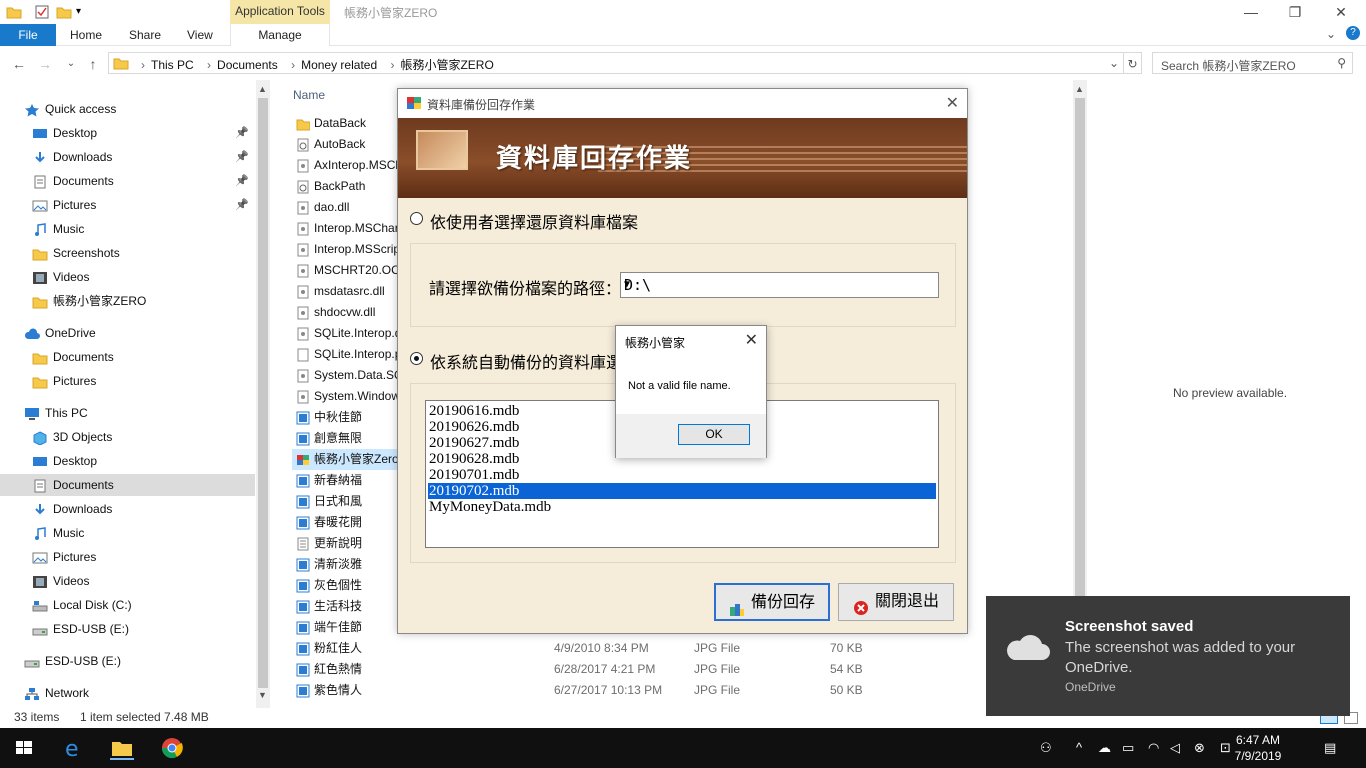 This screenshot has height=768, width=1366. I want to click on tab-share: Share, so click(145, 35).